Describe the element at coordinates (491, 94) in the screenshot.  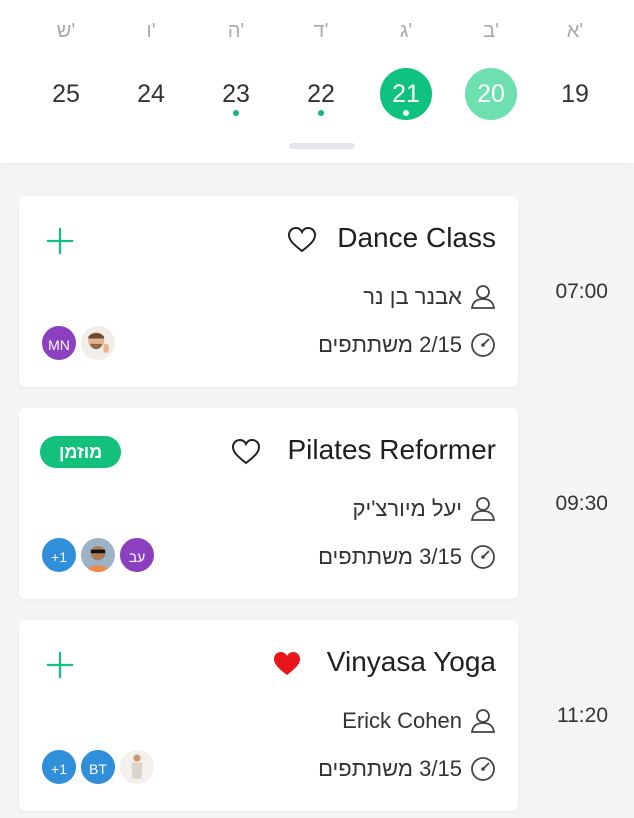
I see `day-number-selected: 20` at that location.